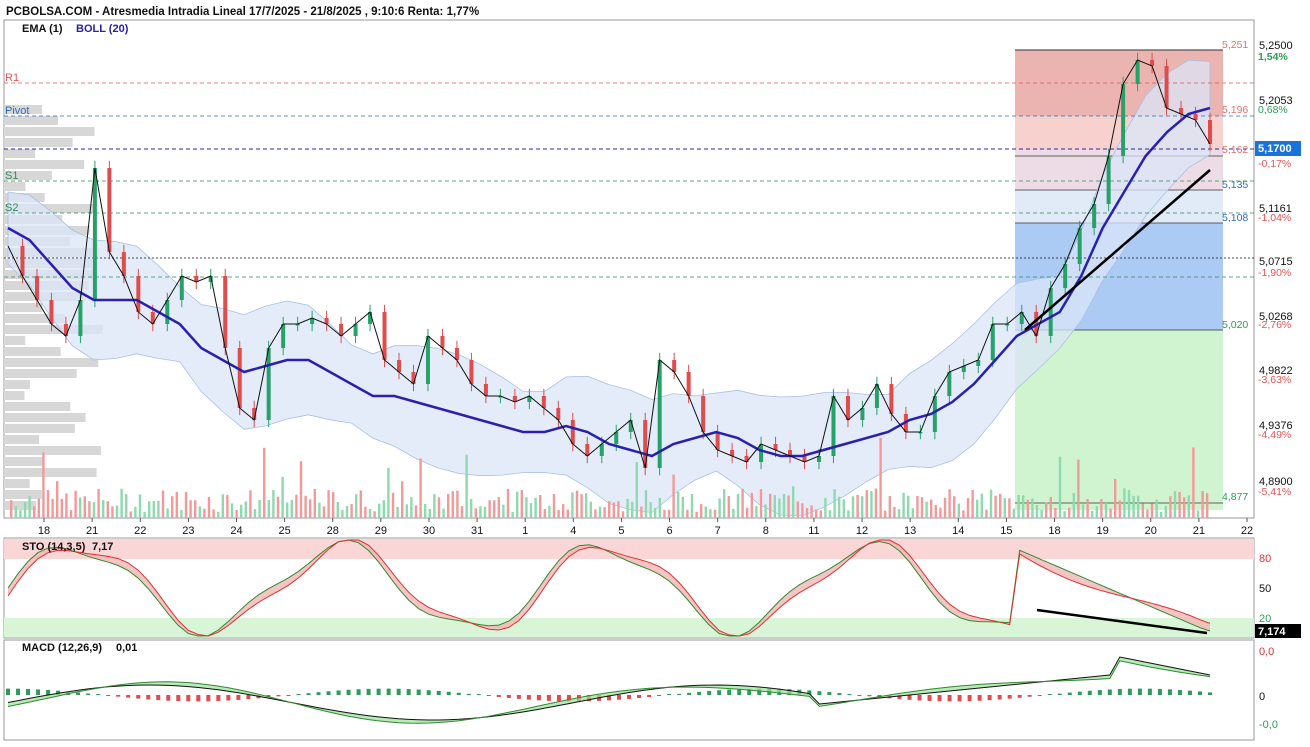 This screenshot has width=1310, height=747. What do you see at coordinates (1266, 652) in the screenshot?
I see `macd-tick-top: 0,0` at bounding box center [1266, 652].